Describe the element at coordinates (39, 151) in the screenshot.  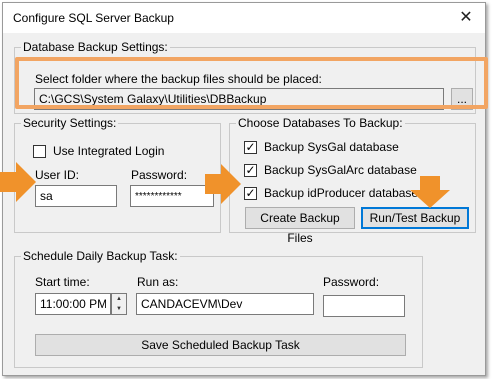
I see `integrated-login-checkbox` at that location.